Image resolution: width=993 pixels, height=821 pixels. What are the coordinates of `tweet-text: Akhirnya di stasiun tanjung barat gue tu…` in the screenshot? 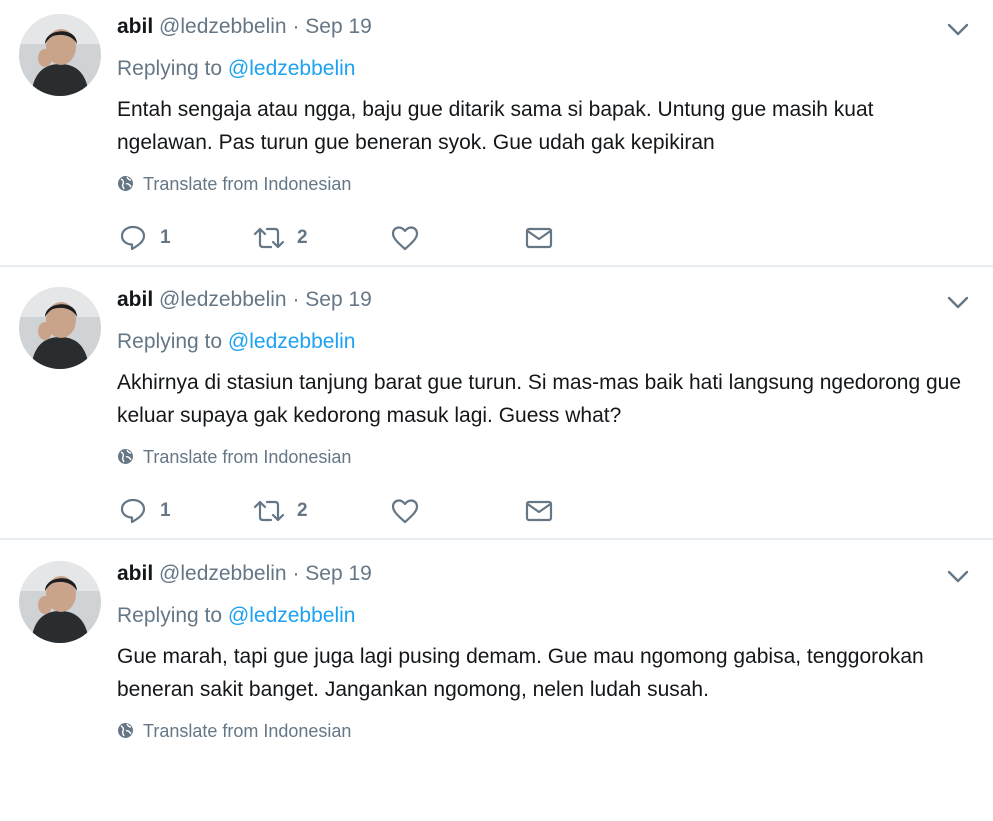 It's located at (539, 399).